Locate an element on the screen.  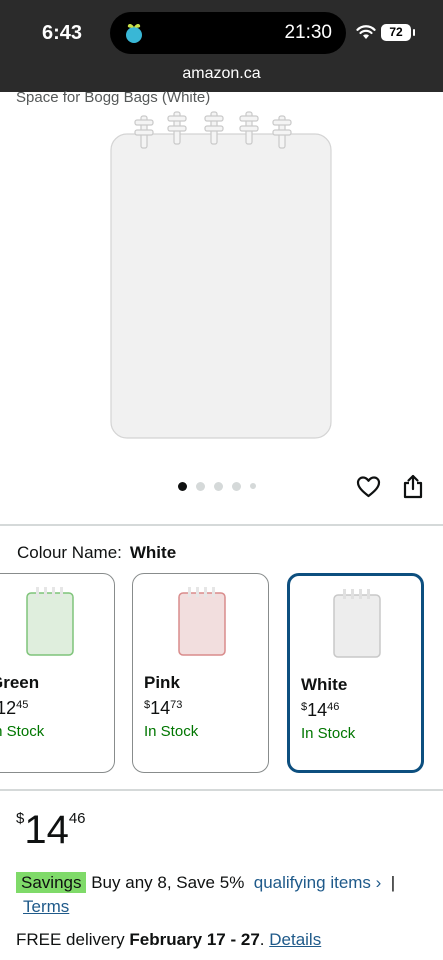
battery-indicator: 72 is located at coordinates (398, 32).